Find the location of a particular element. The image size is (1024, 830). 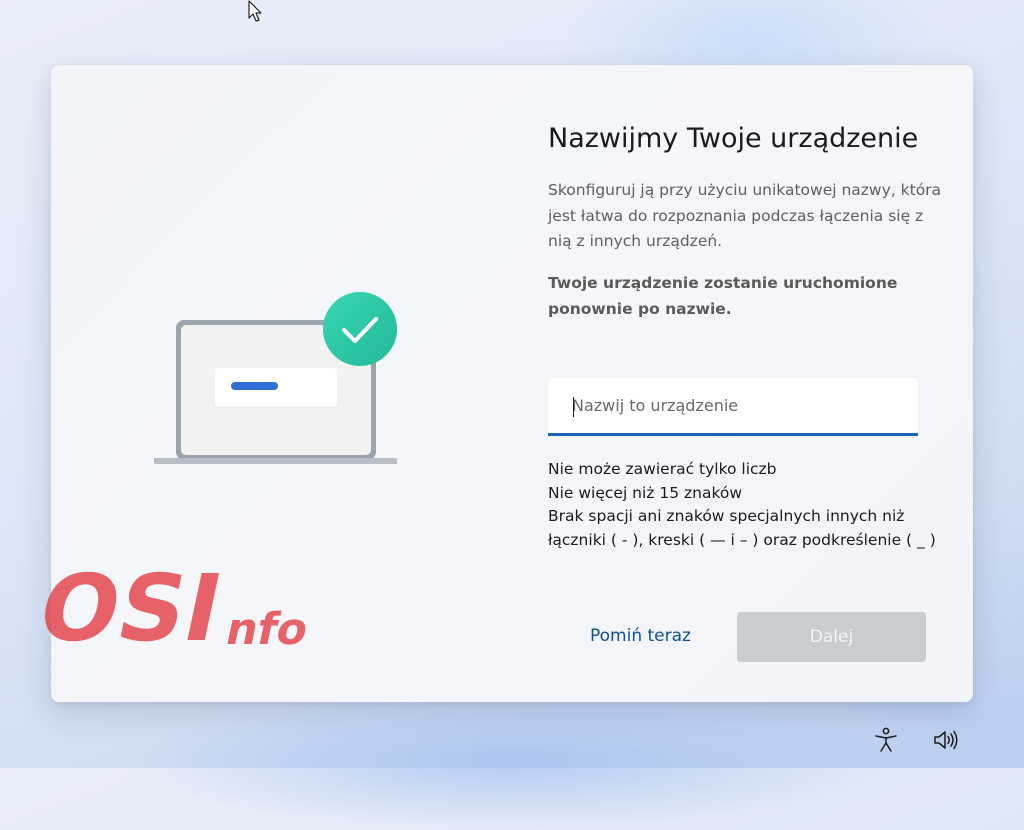

text-caret is located at coordinates (573, 407).